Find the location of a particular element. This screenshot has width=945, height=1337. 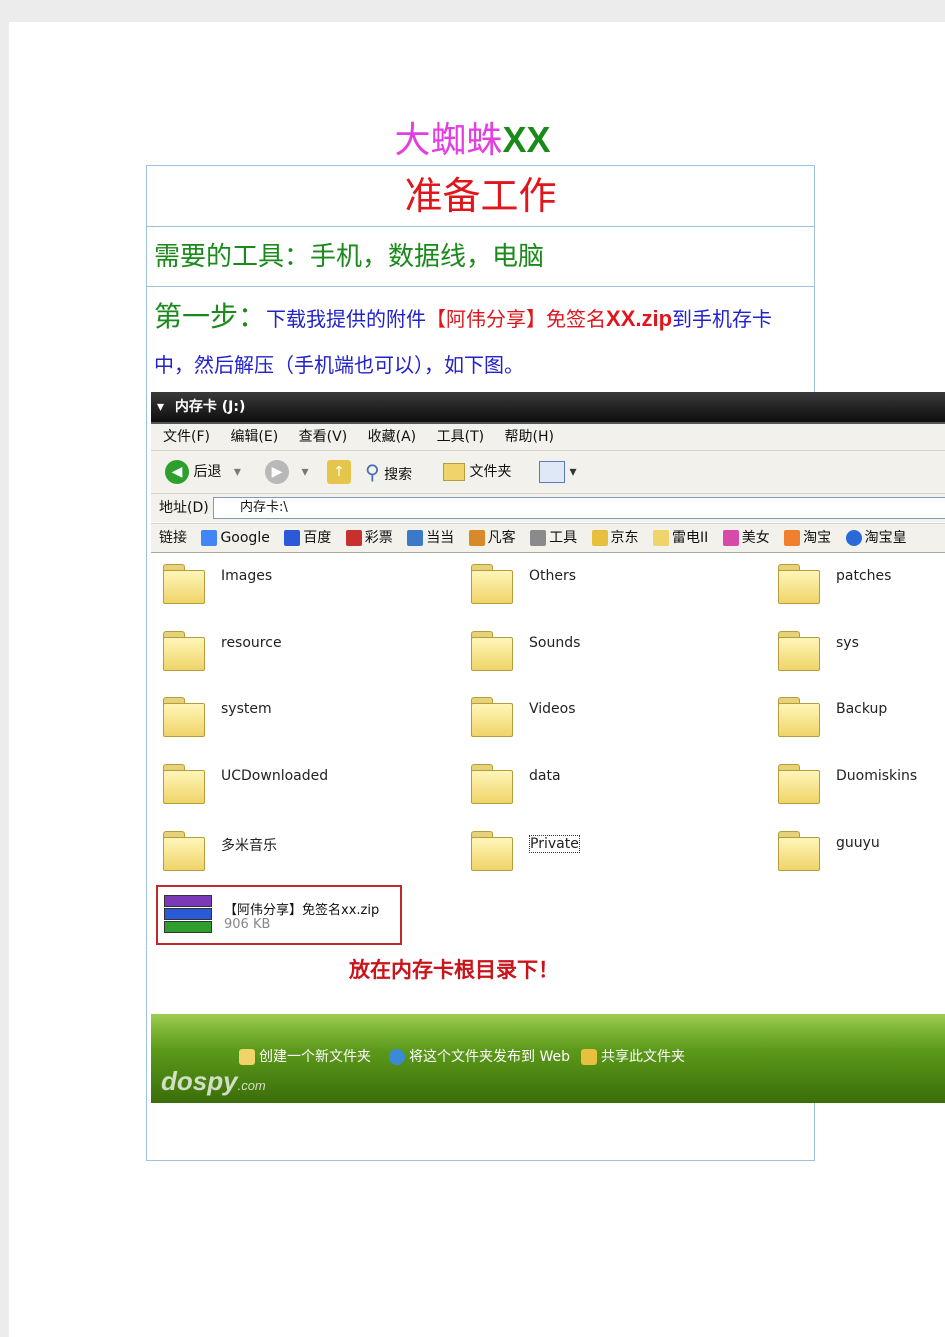

watermark-text: dospy is located at coordinates (199, 1081).